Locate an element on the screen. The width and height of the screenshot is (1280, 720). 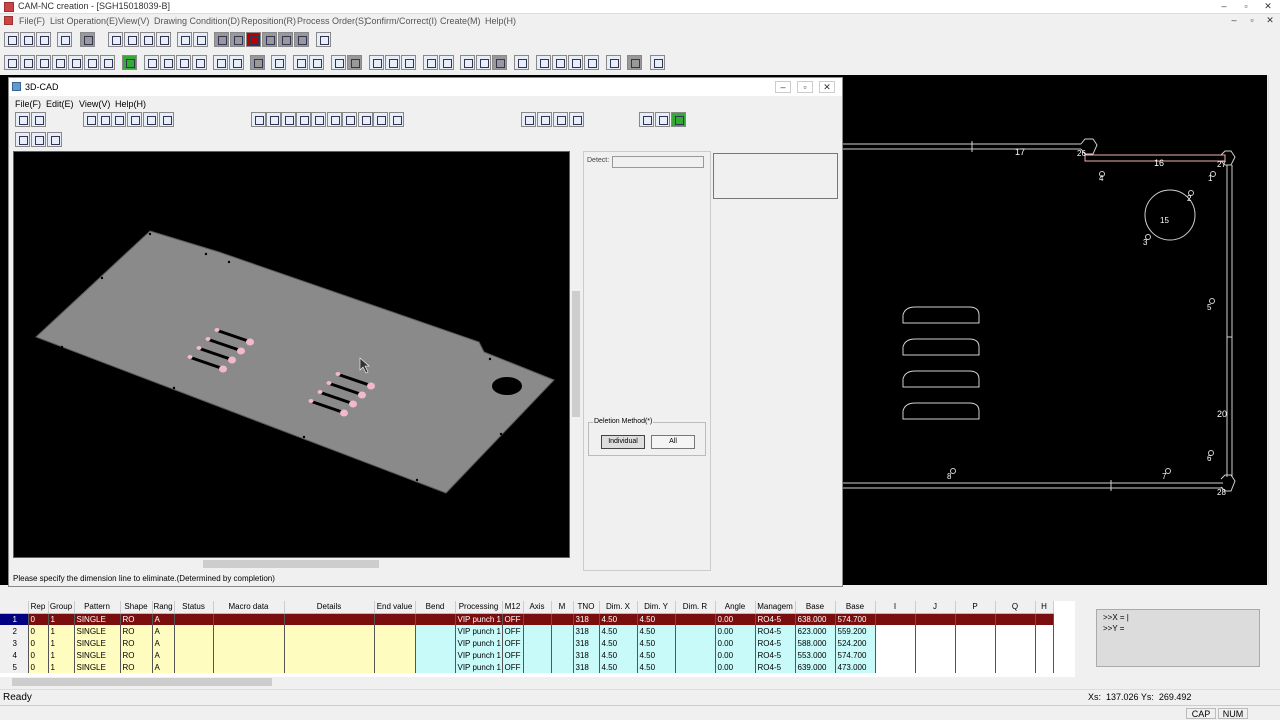
col-header: Managem is located at coordinates (775, 607).